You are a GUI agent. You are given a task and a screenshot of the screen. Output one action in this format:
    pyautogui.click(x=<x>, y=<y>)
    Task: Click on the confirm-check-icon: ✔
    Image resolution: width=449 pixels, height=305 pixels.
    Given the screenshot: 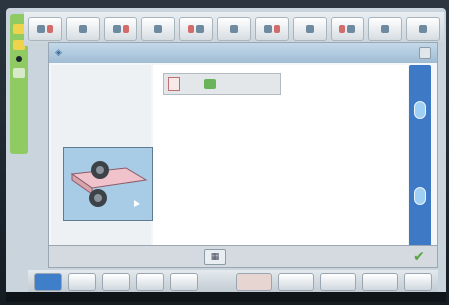 What is the action you would take?
    pyautogui.click(x=419, y=257)
    